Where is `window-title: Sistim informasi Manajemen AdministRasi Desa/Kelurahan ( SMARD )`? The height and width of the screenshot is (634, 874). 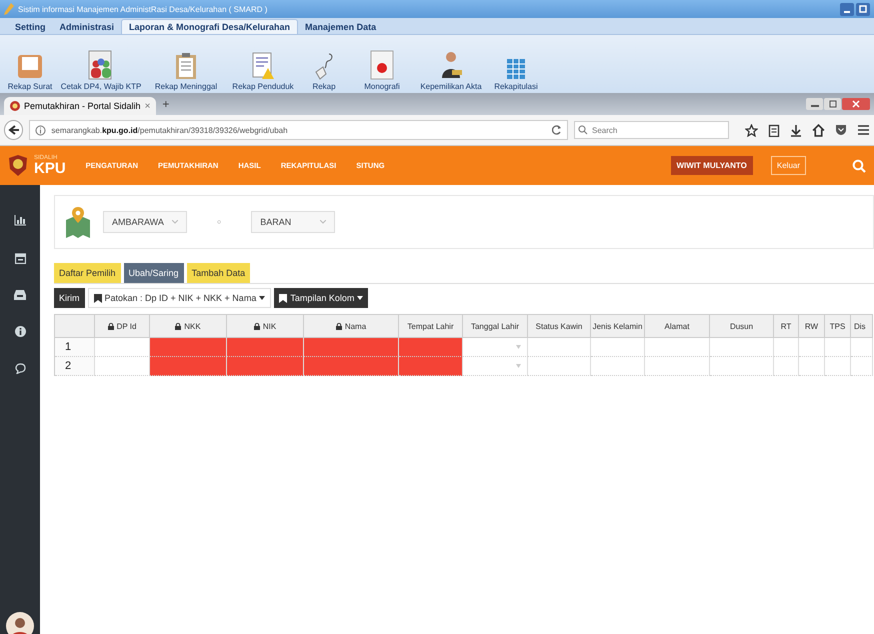 window-title: Sistim informasi Manajemen AdministRasi Desa/Kelurahan ( SMARD ) is located at coordinates (143, 9).